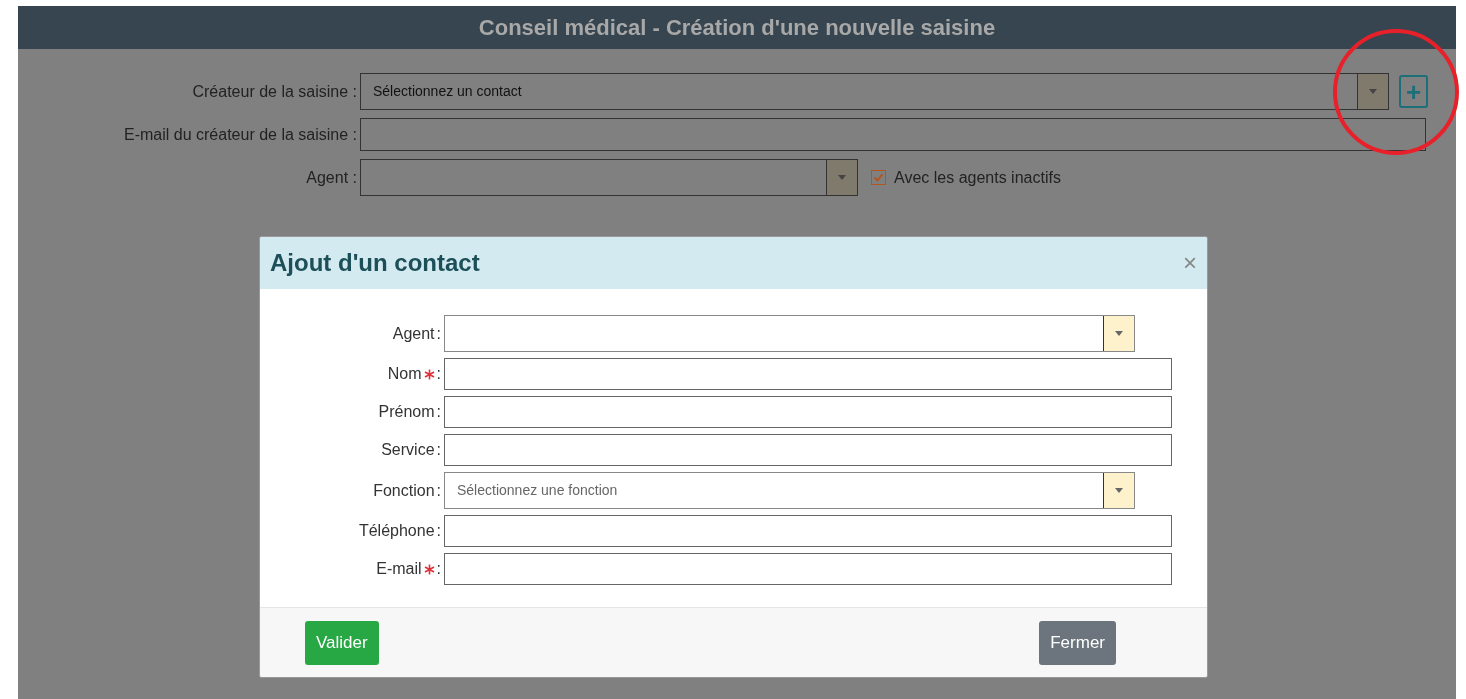 The image size is (1466, 699). Describe the element at coordinates (396, 531) in the screenshot. I see `field-label: Téléphone` at that location.